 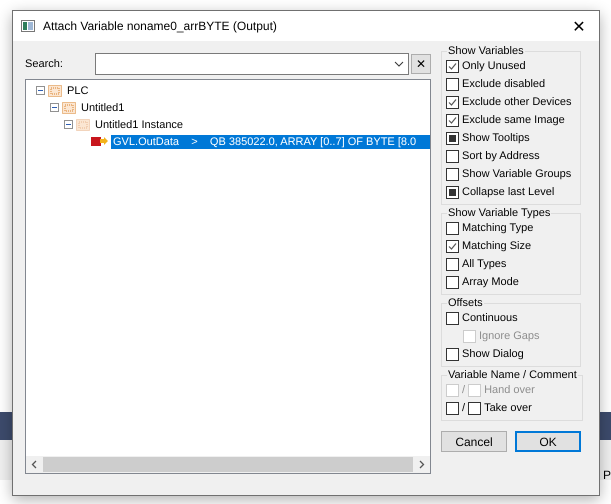 I want to click on option-label: Matching Size, so click(x=497, y=246).